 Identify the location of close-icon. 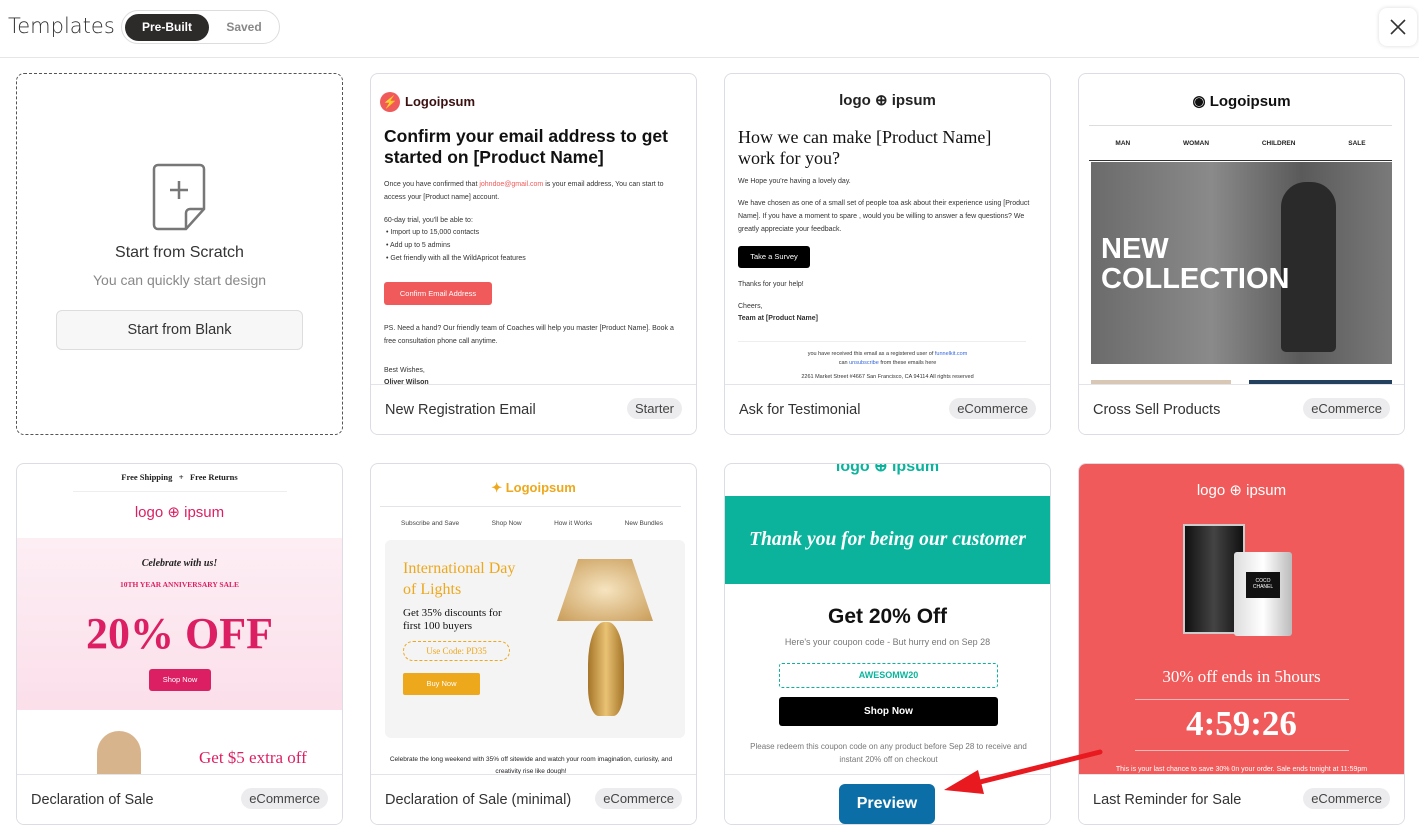
(1398, 27).